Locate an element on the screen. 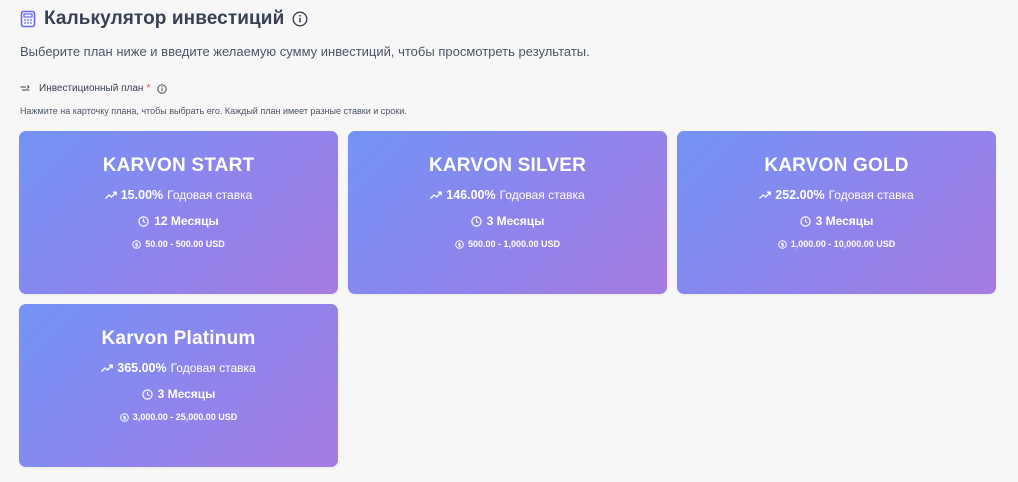 Image resolution: width=1018 pixels, height=482 pixels. plan-name: Karvon Platinum is located at coordinates (178, 338).